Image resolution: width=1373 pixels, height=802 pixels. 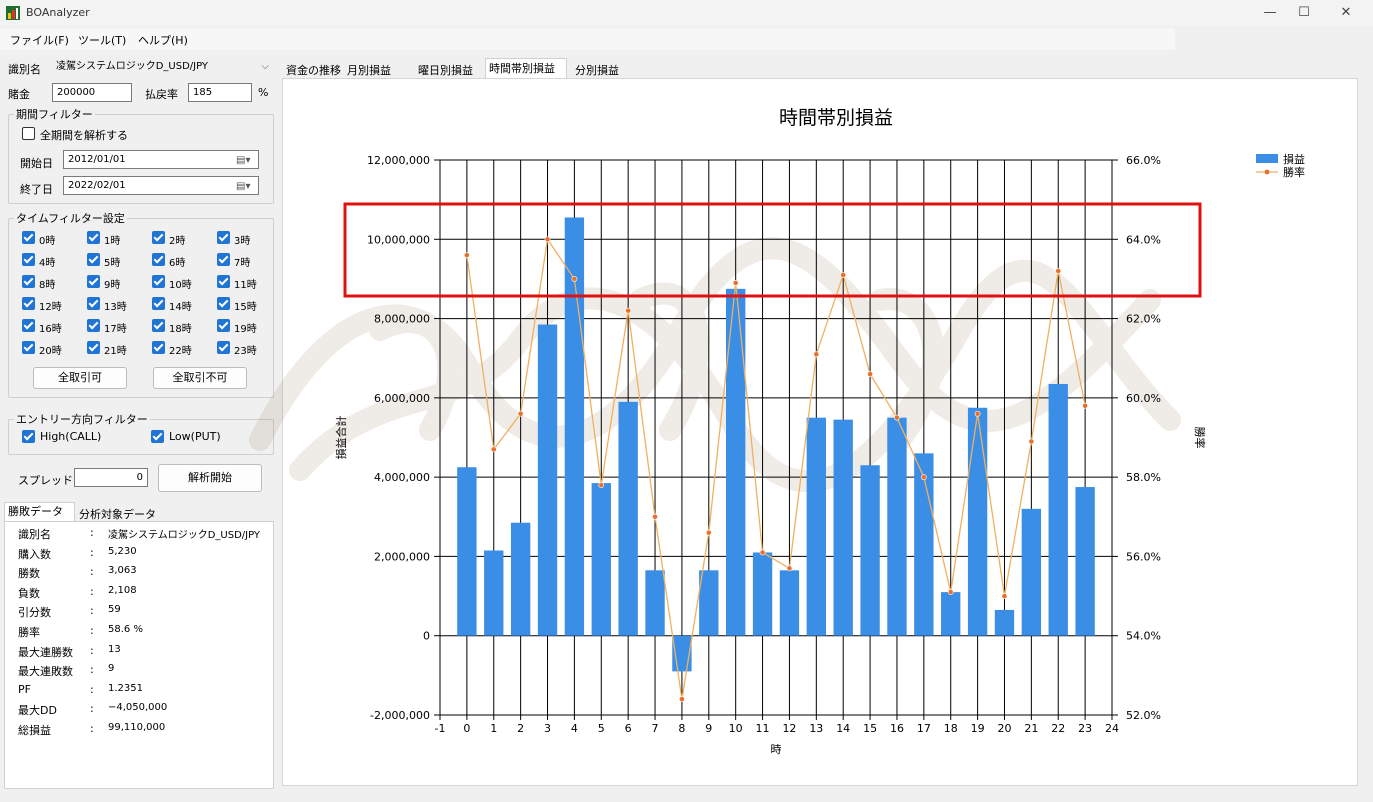 What do you see at coordinates (1058, 728) in the screenshot?
I see `x-tick-label: 22` at bounding box center [1058, 728].